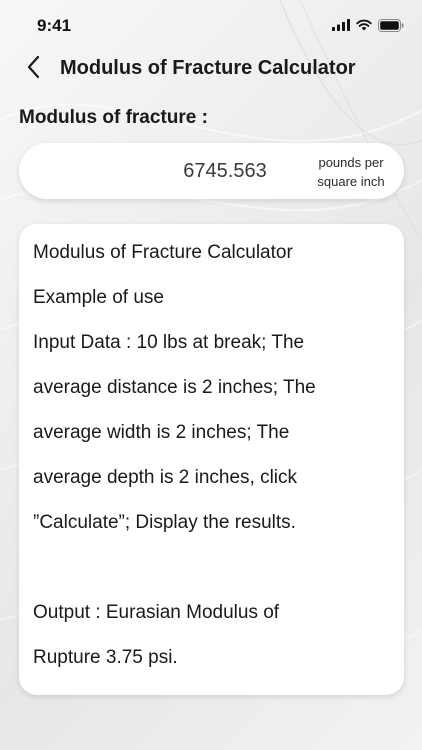 The height and width of the screenshot is (750, 422). What do you see at coordinates (113, 117) in the screenshot?
I see `result-label: Modulus of fracture :` at bounding box center [113, 117].